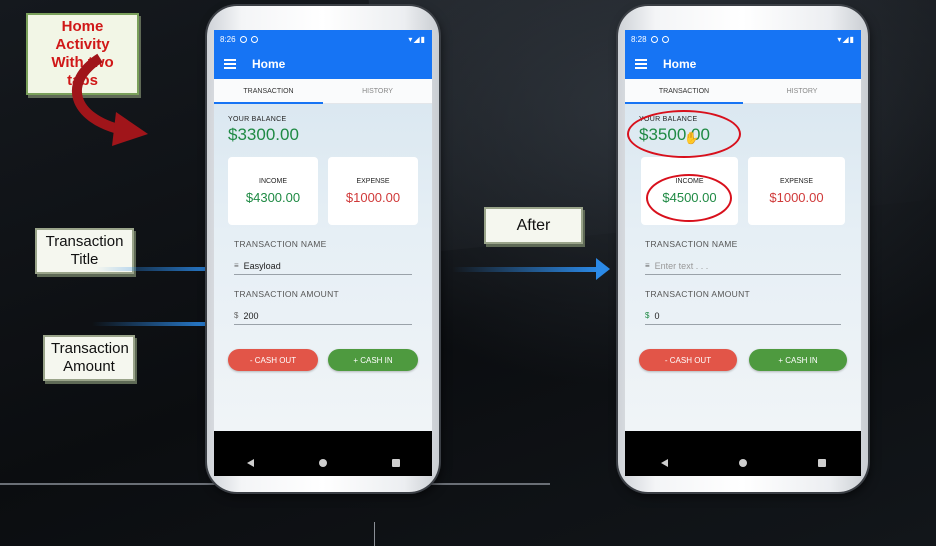 The width and height of the screenshot is (936, 546). What do you see at coordinates (228, 39) in the screenshot?
I see `status-time: 8:26` at bounding box center [228, 39].